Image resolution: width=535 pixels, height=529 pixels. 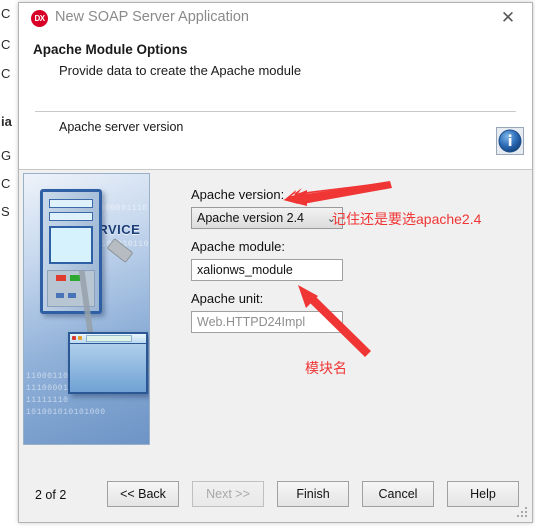 What do you see at coordinates (238, 246) in the screenshot?
I see `apache-module-label: Apache module:` at bounding box center [238, 246].